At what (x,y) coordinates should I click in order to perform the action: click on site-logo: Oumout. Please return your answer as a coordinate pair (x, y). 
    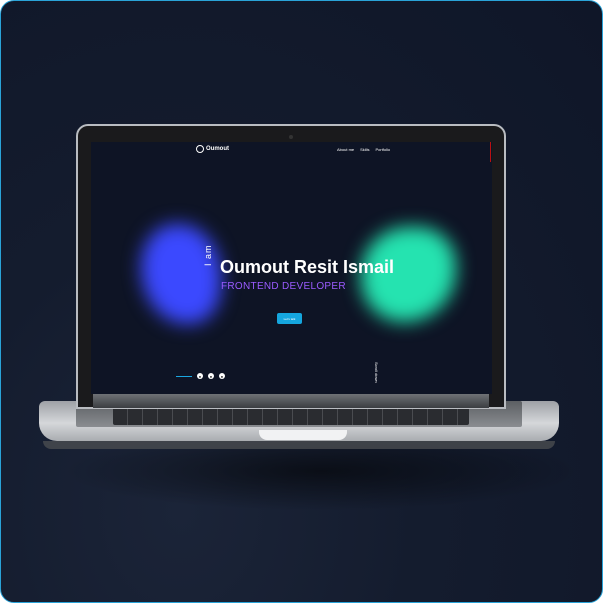
    Looking at the image, I should click on (212, 149).